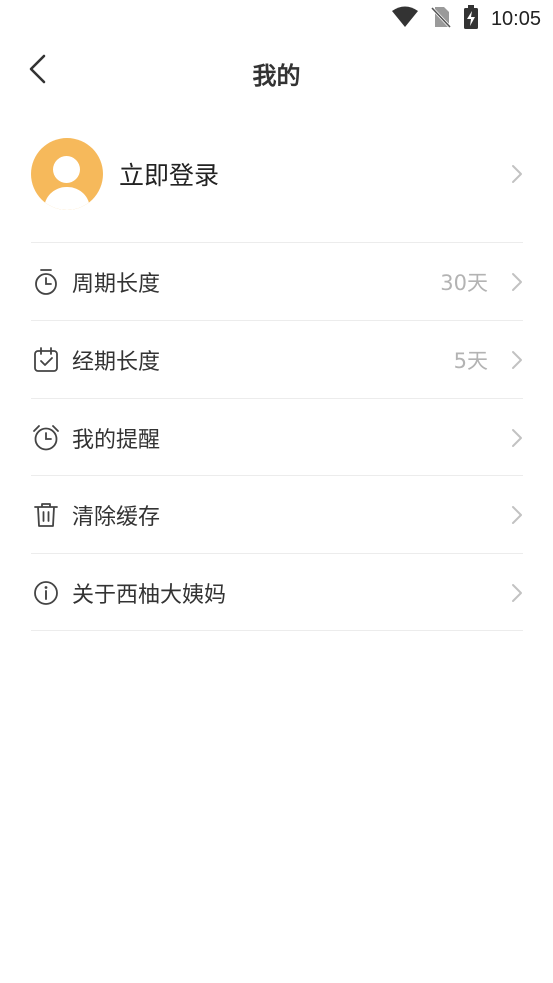 The image size is (553, 983). Describe the element at coordinates (46, 515) in the screenshot. I see `trash-icon` at that location.